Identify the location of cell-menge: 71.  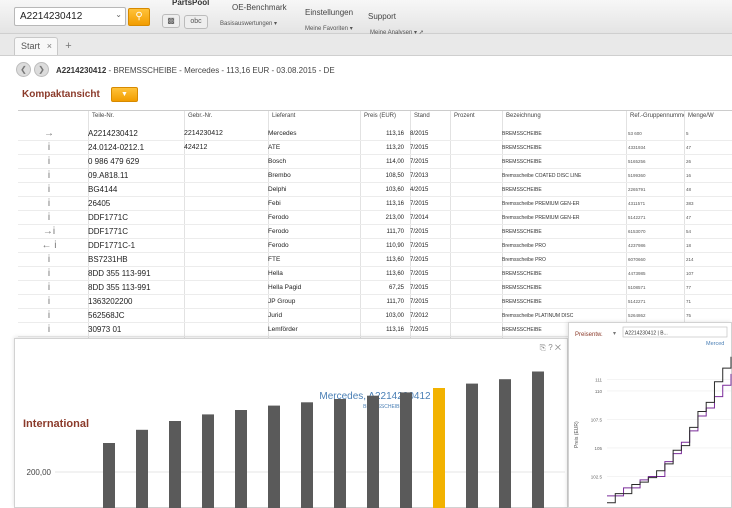
(689, 301).